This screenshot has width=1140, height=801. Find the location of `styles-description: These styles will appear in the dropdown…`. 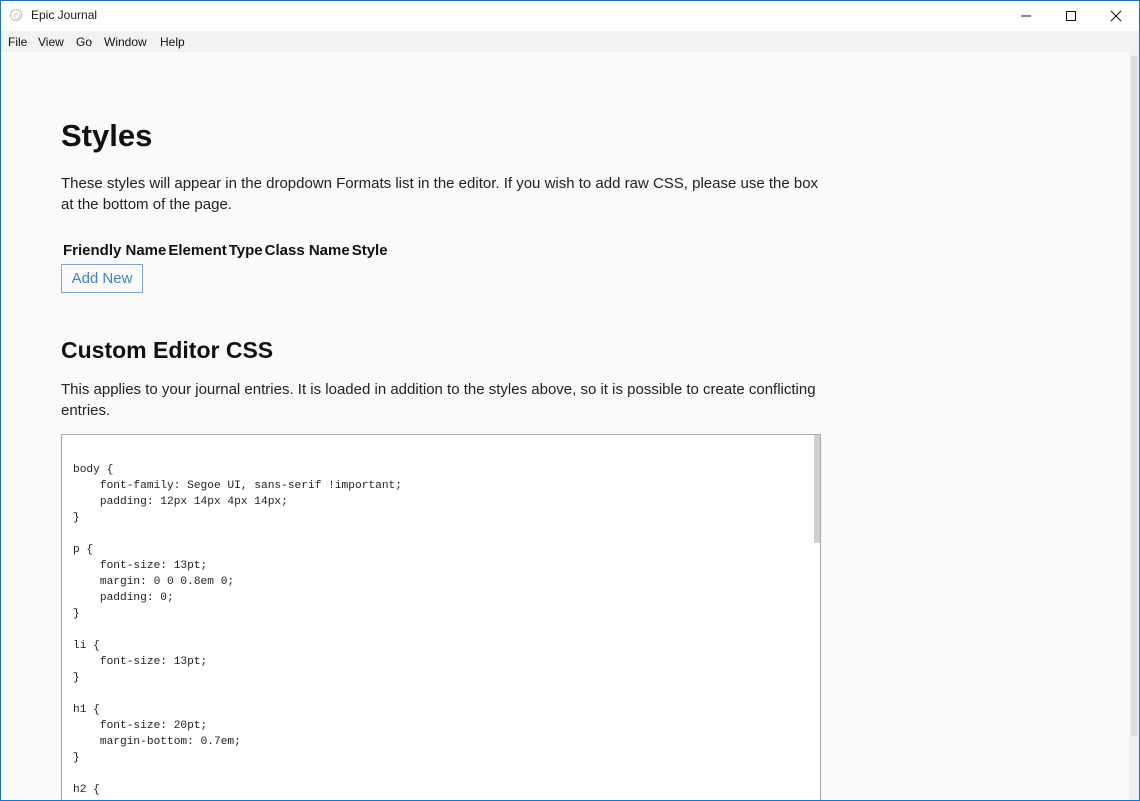

styles-description: These styles will appear in the dropdown… is located at coordinates (440, 194).